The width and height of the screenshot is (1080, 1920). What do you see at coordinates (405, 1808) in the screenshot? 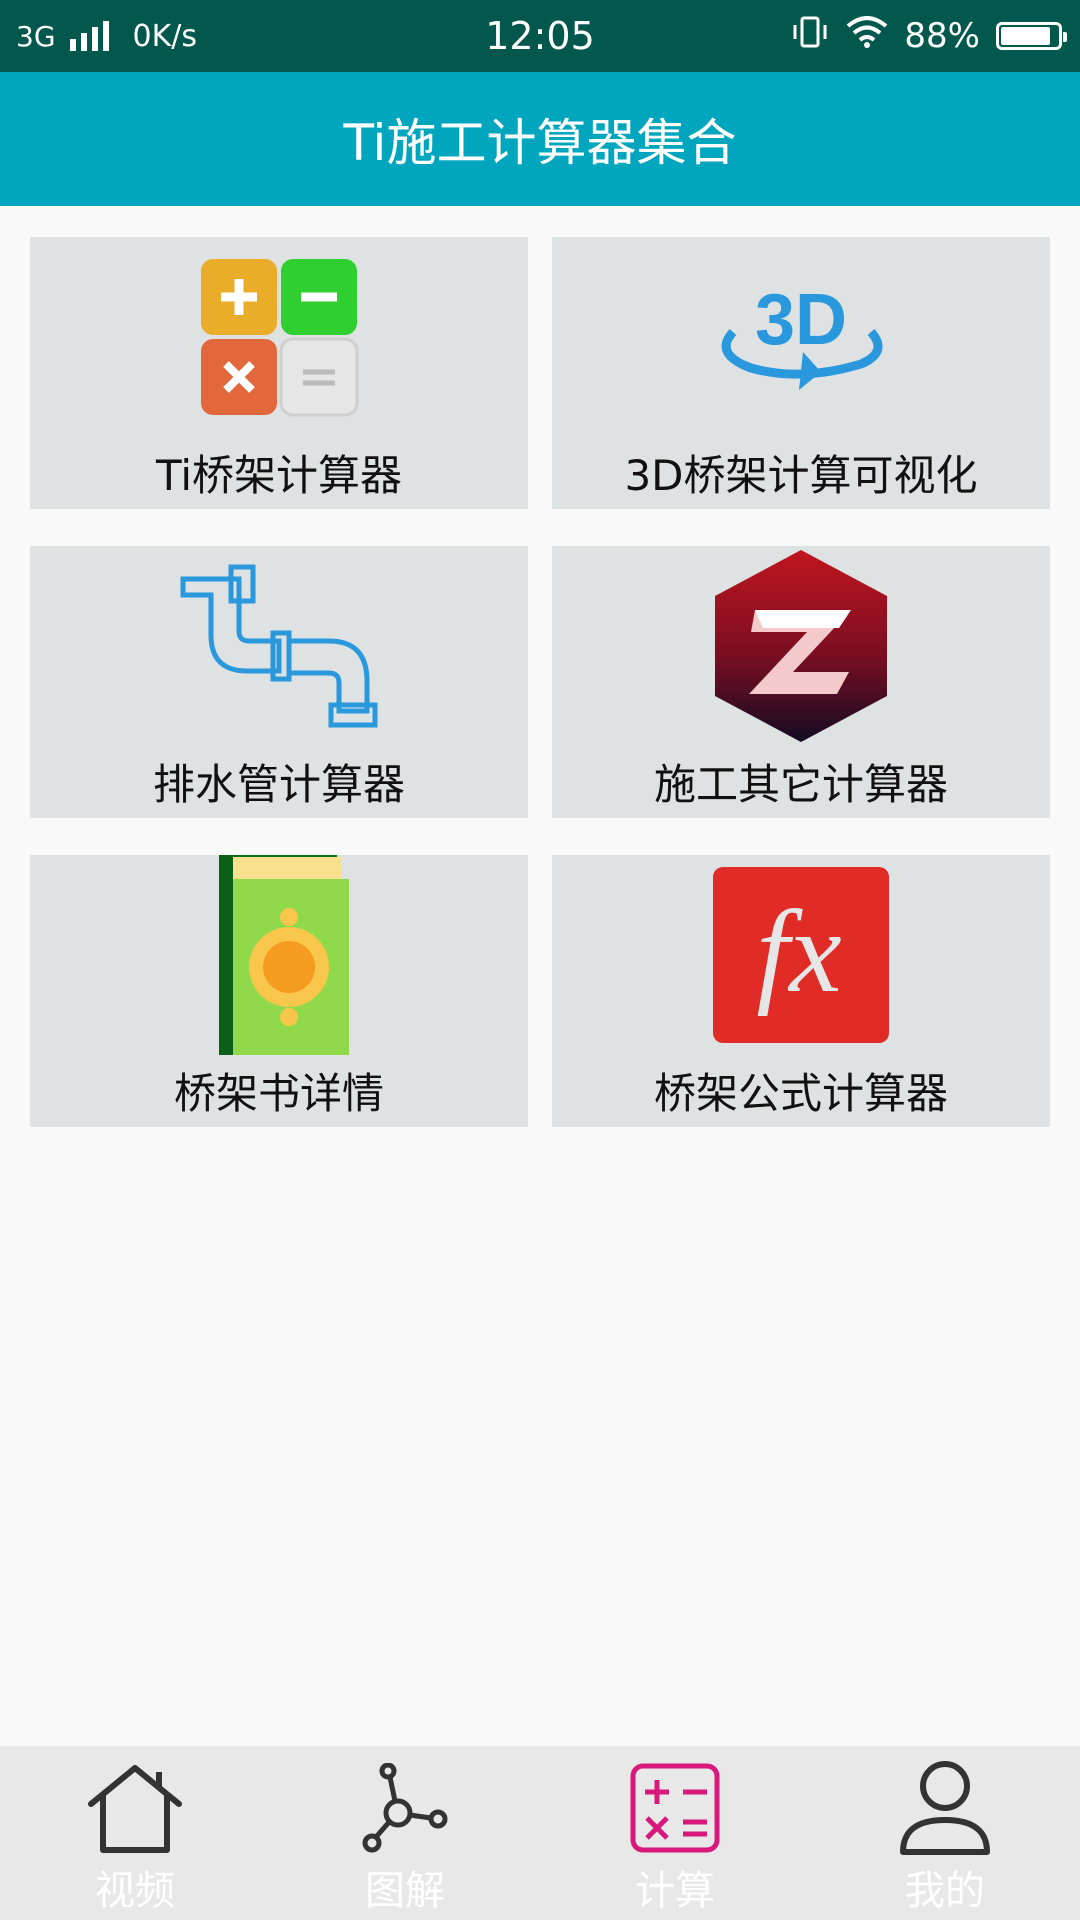
I see `graph-nodes-icon` at bounding box center [405, 1808].